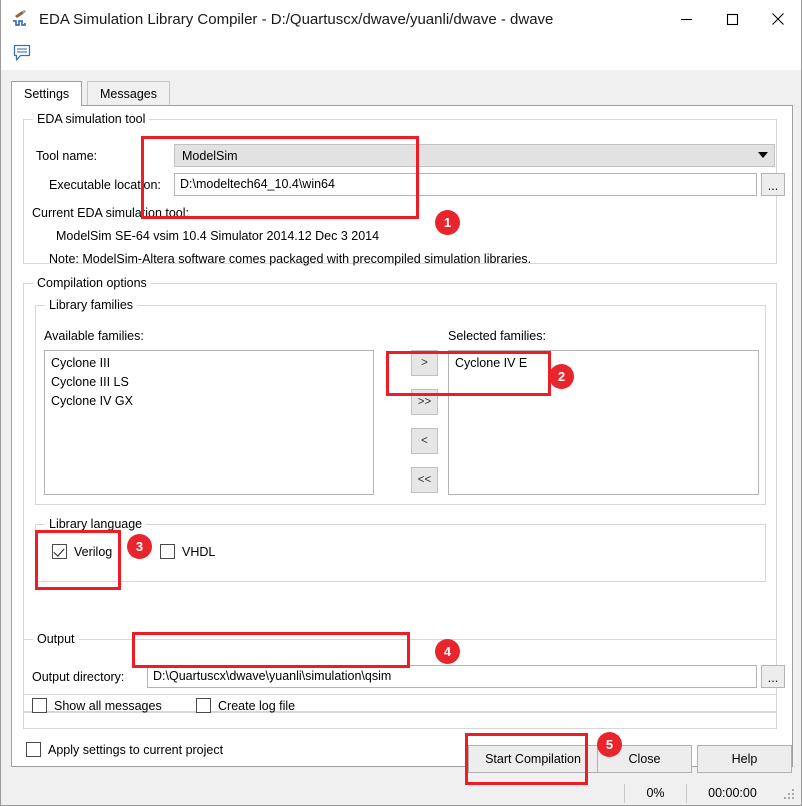 Image resolution: width=802 pixels, height=806 pixels. What do you see at coordinates (92, 283) in the screenshot?
I see `compilation-options-legend: Compilation options` at bounding box center [92, 283].